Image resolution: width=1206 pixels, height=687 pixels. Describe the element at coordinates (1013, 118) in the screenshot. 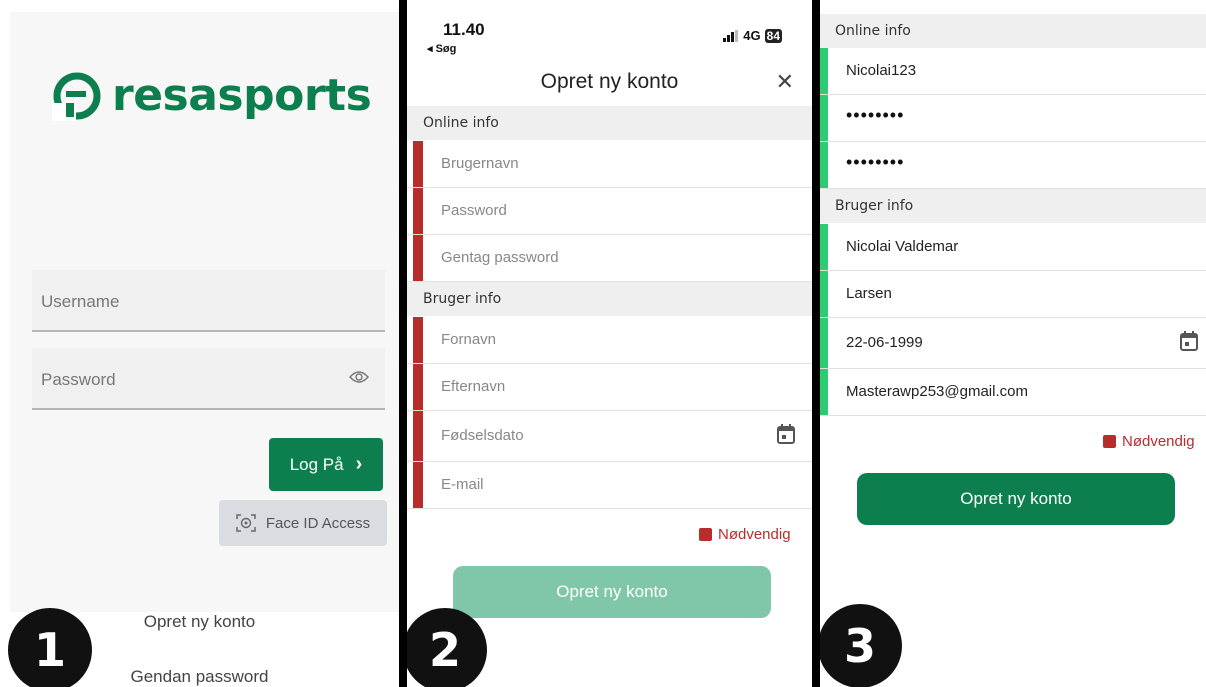

I see `password-field: ••••••••` at that location.